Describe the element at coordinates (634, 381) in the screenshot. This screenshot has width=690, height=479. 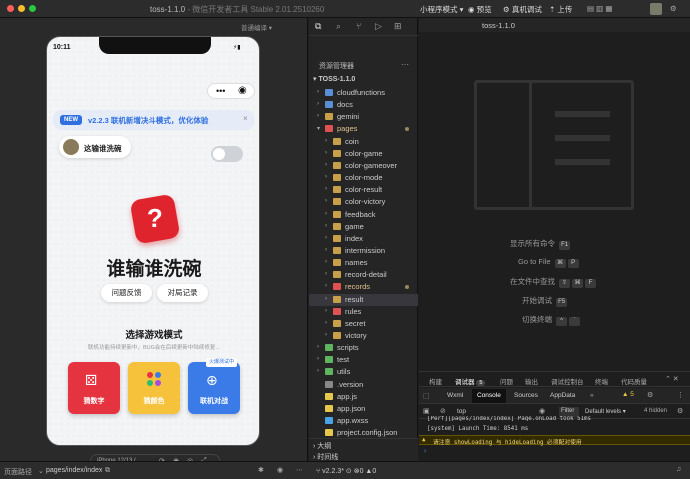
I see `tab-code-quality: 代码质量` at that location.